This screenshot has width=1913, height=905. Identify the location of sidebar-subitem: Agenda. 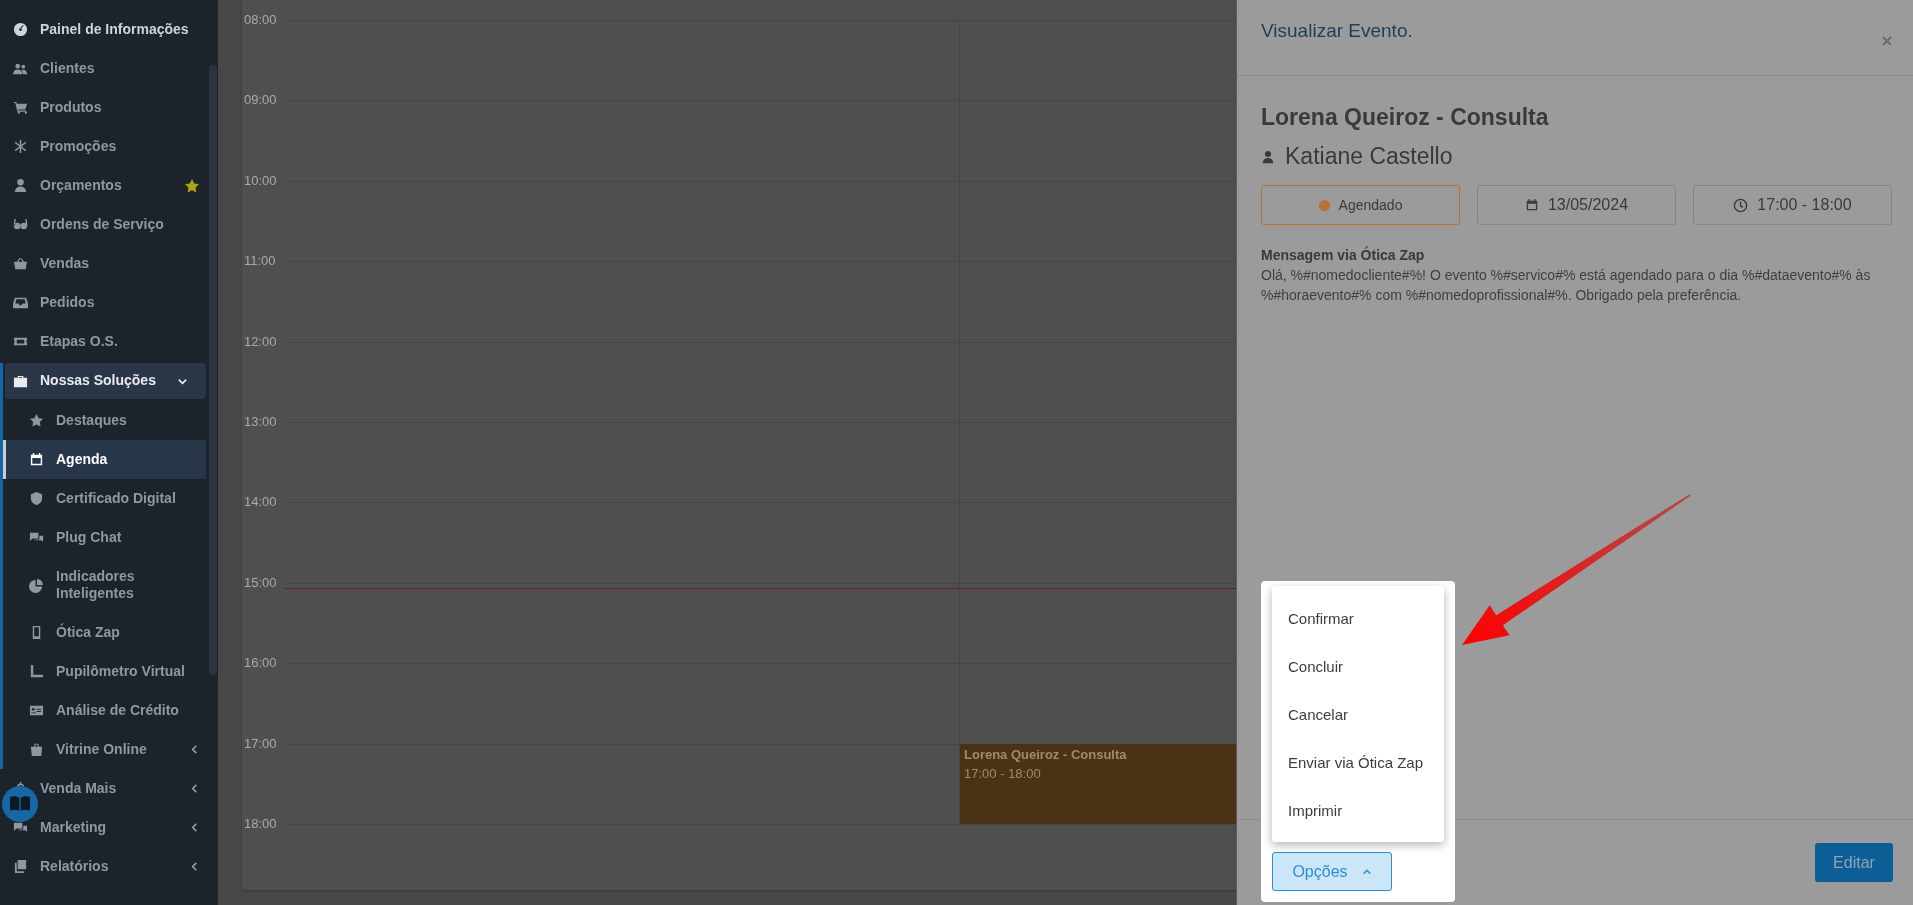
(104, 459).